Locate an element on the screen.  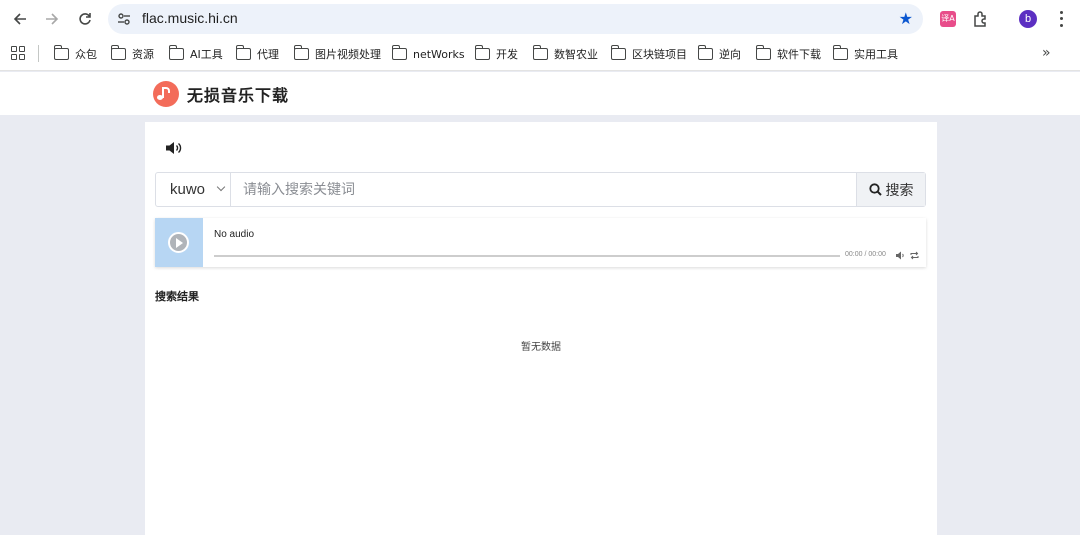
apps-grid-icon is located at coordinates (18, 53).